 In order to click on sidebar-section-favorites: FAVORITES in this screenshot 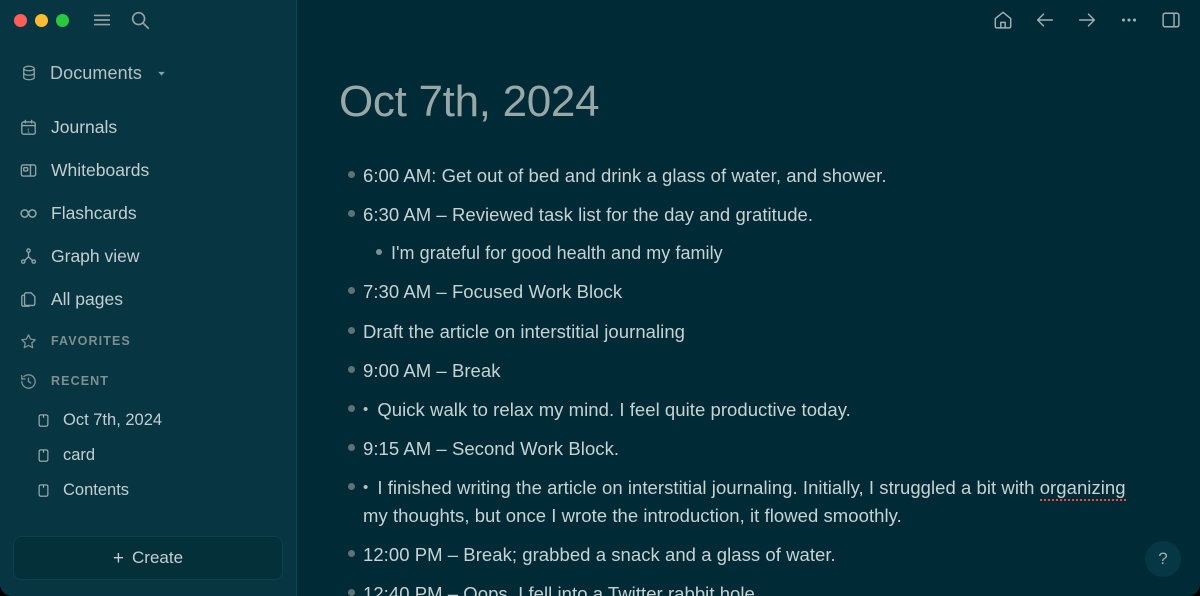, I will do `click(148, 341)`.